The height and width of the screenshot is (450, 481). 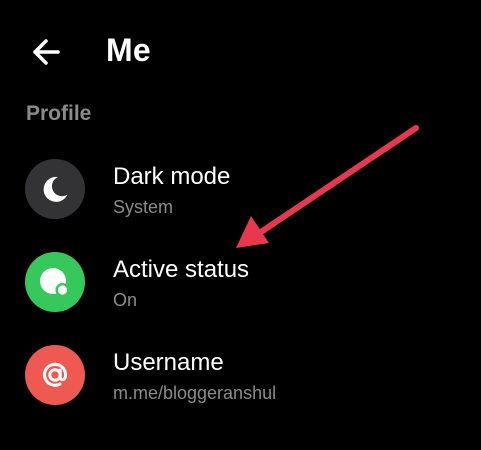 I want to click on dark-mode-icon-circle, so click(x=55, y=189).